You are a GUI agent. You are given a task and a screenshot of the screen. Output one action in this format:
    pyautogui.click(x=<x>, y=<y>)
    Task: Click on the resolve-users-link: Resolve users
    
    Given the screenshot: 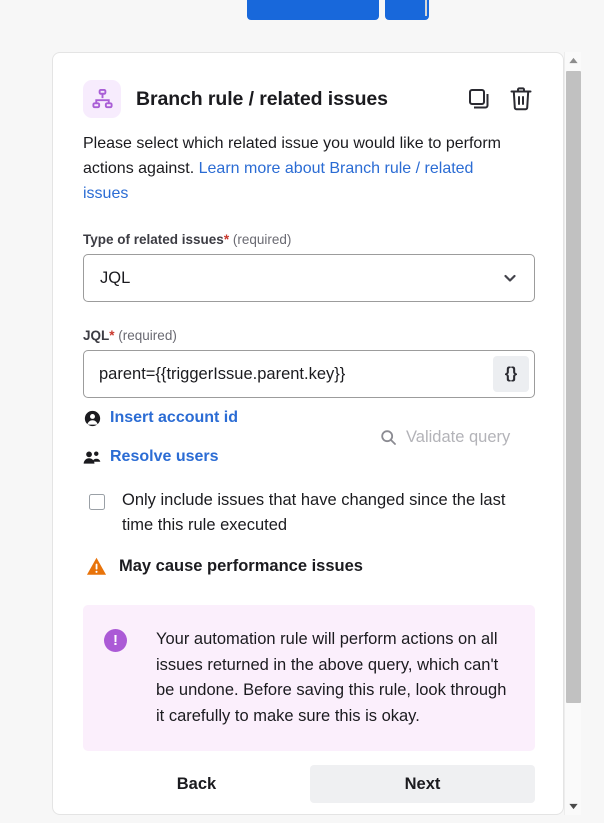 What is the action you would take?
    pyautogui.click(x=151, y=457)
    